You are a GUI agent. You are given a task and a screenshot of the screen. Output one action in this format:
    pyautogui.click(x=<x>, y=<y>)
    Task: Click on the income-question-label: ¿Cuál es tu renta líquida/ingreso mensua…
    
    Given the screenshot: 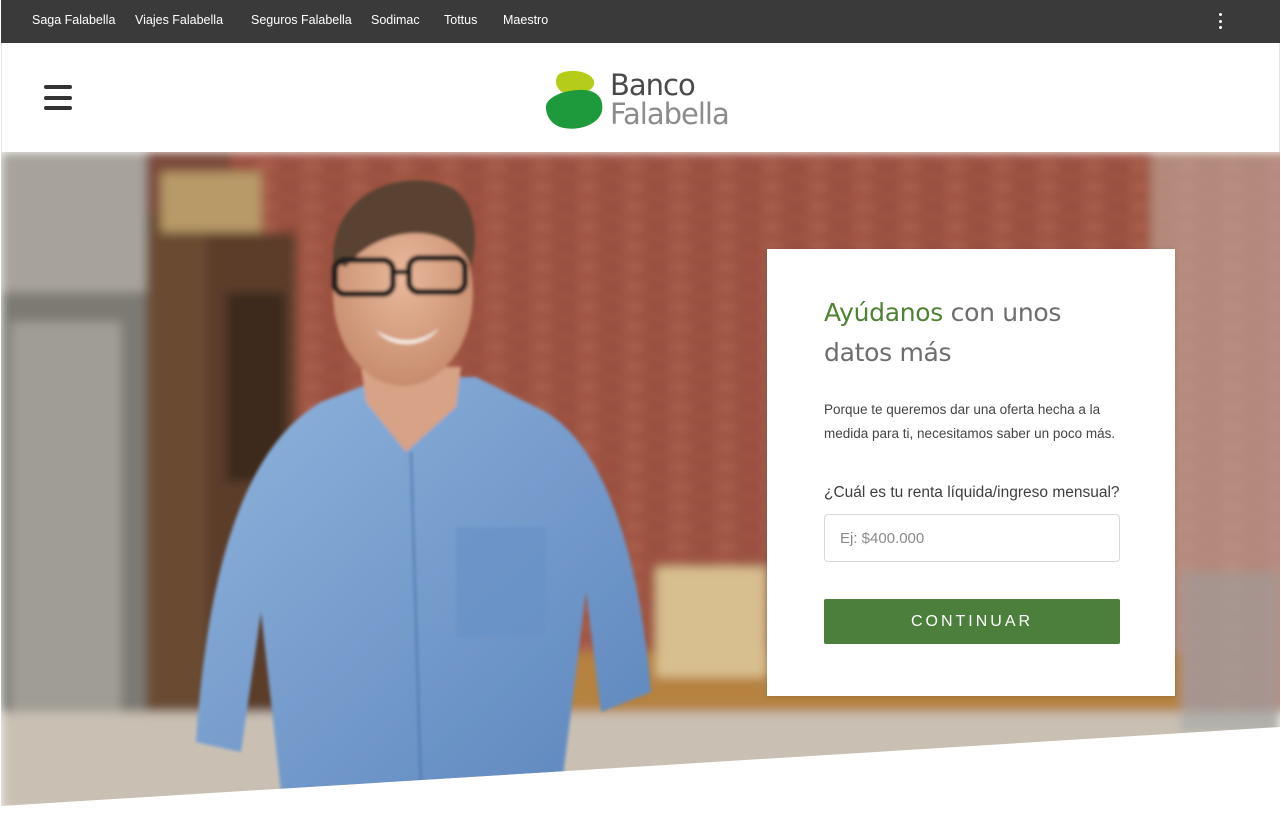 What is the action you would take?
    pyautogui.click(x=972, y=492)
    